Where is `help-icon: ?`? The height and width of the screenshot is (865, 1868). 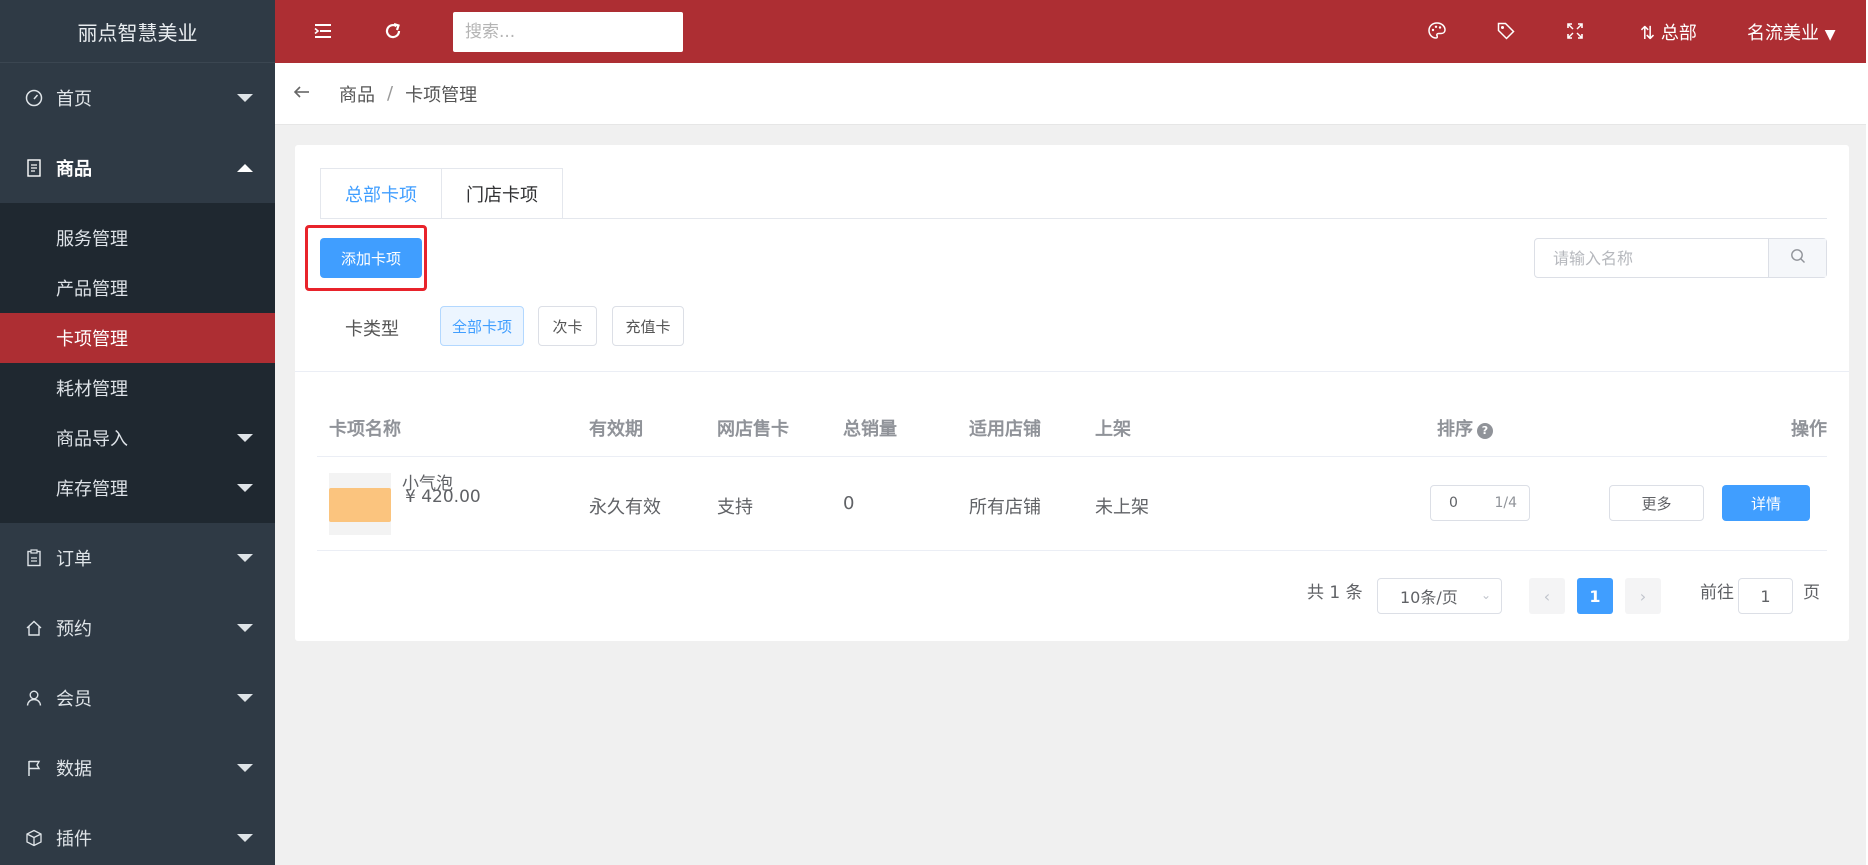
help-icon: ? is located at coordinates (1485, 430).